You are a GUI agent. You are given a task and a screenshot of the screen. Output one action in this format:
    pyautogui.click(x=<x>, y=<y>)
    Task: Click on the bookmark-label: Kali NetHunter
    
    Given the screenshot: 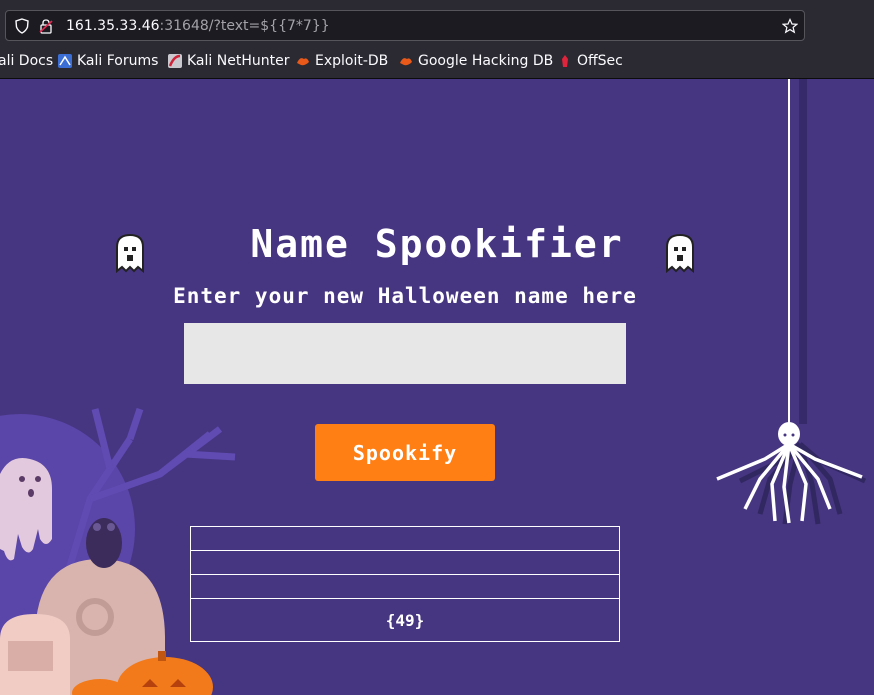 What is the action you would take?
    pyautogui.click(x=238, y=61)
    